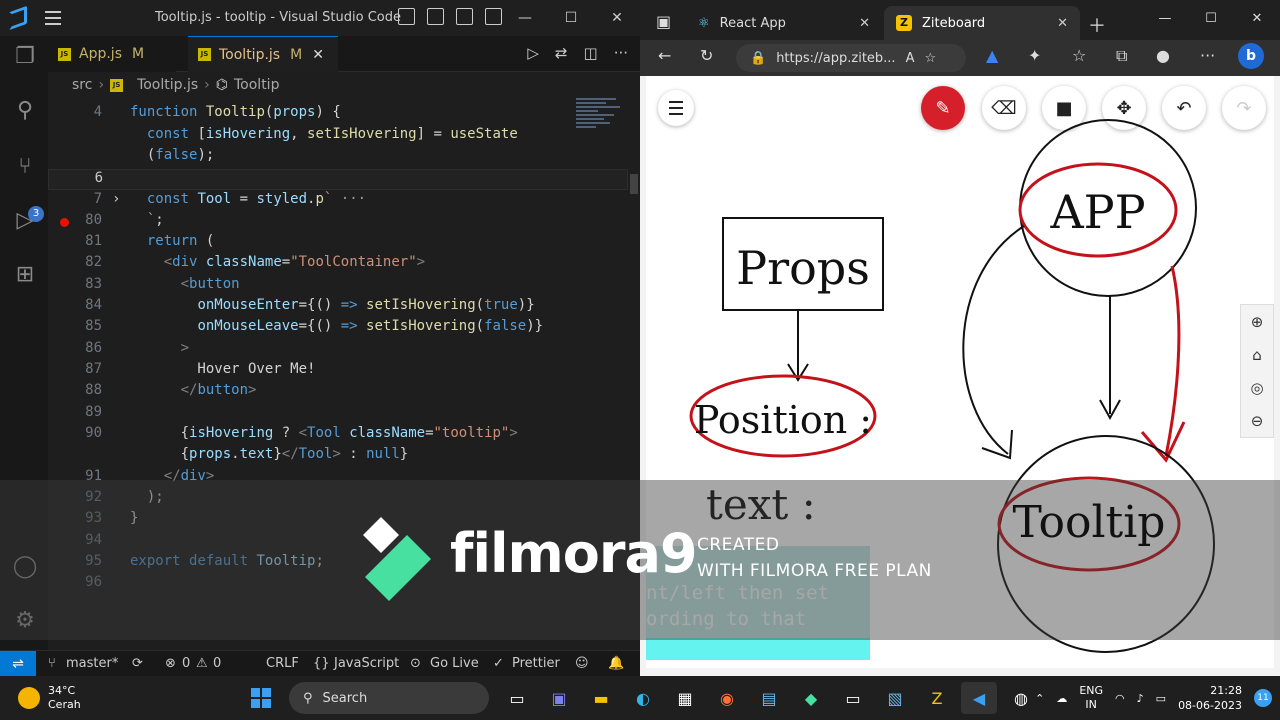 The image size is (1280, 720). What do you see at coordinates (727, 698) in the screenshot?
I see `firefox-icon: ◉` at bounding box center [727, 698].